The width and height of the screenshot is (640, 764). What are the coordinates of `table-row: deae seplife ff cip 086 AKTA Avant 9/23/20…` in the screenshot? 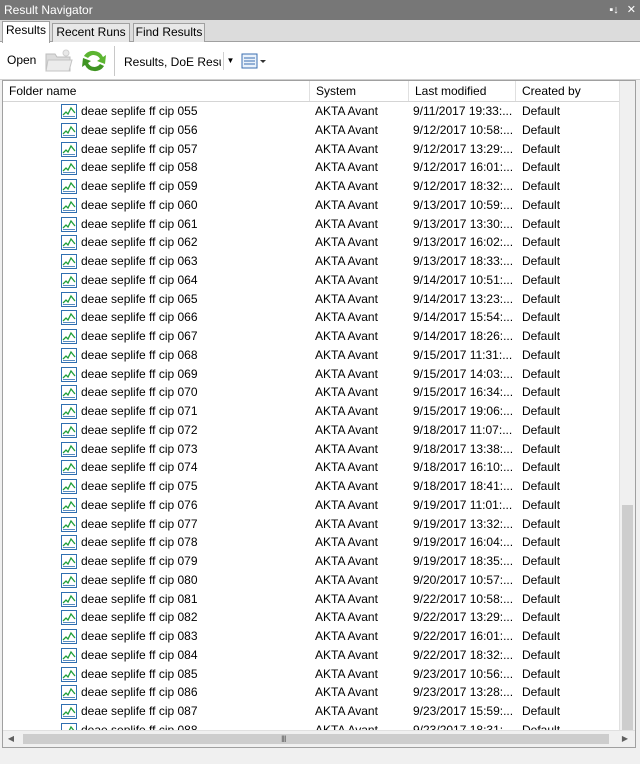 It's located at (313, 692).